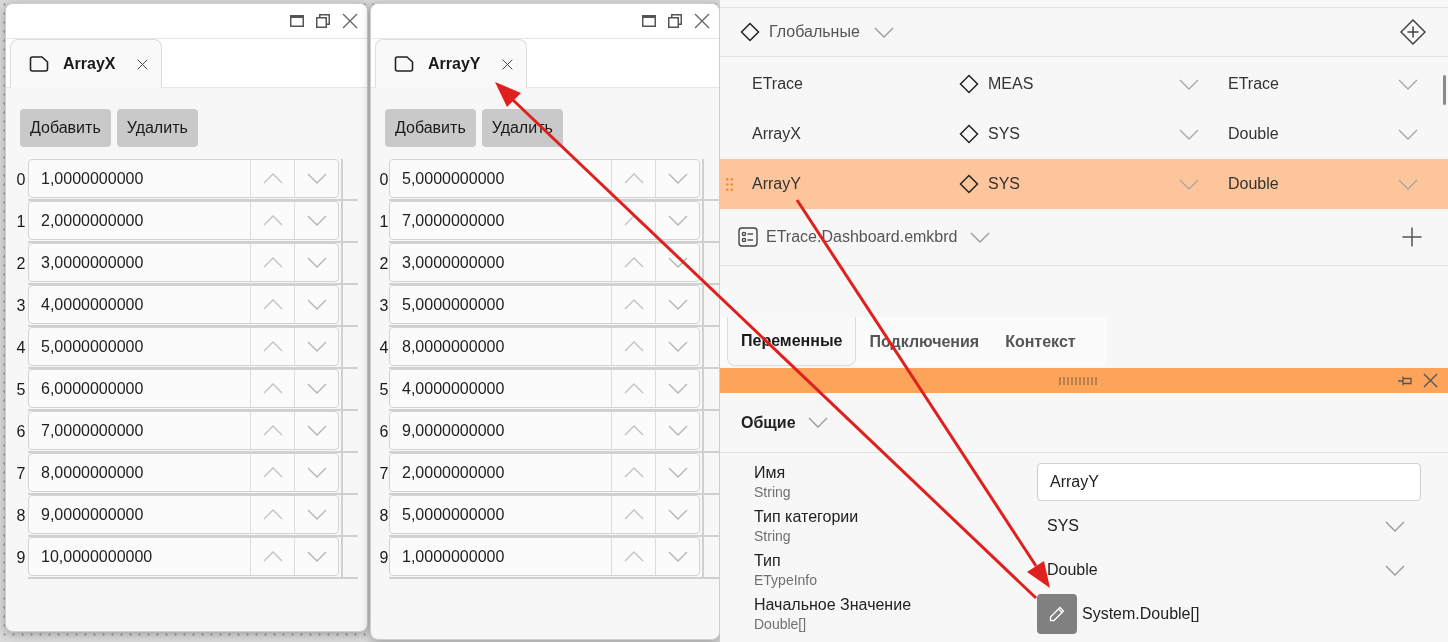 The width and height of the screenshot is (1448, 642). I want to click on toolbar-button: Удалить, so click(157, 128).